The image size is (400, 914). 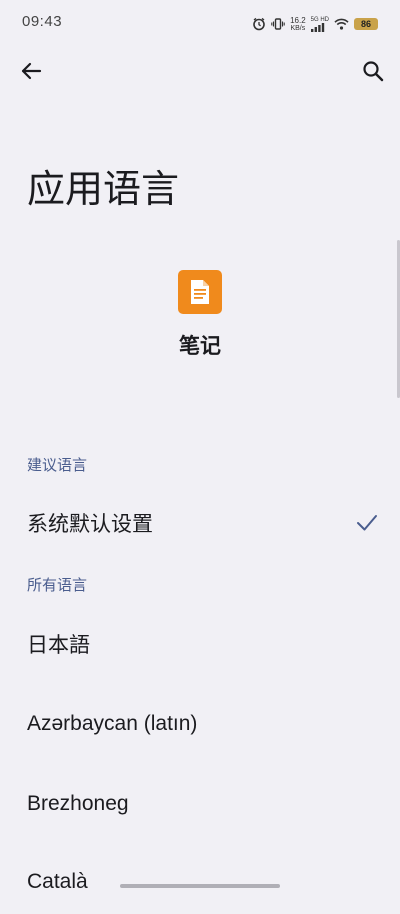 I want to click on net-speed-value: 16.2, so click(x=298, y=20).